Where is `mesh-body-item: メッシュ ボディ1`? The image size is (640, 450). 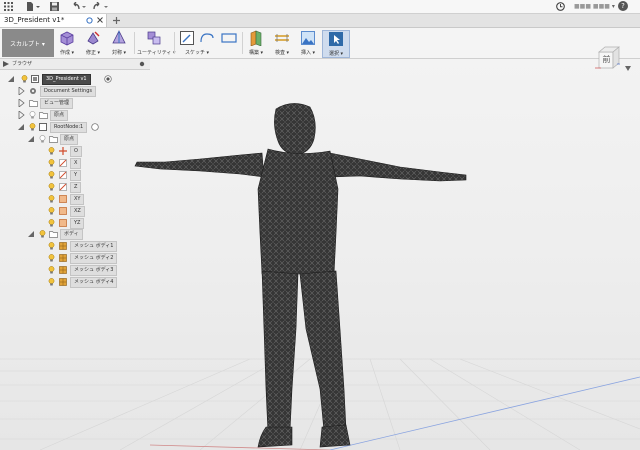
mesh-body-item: メッシュ ボディ1 is located at coordinates (83, 246).